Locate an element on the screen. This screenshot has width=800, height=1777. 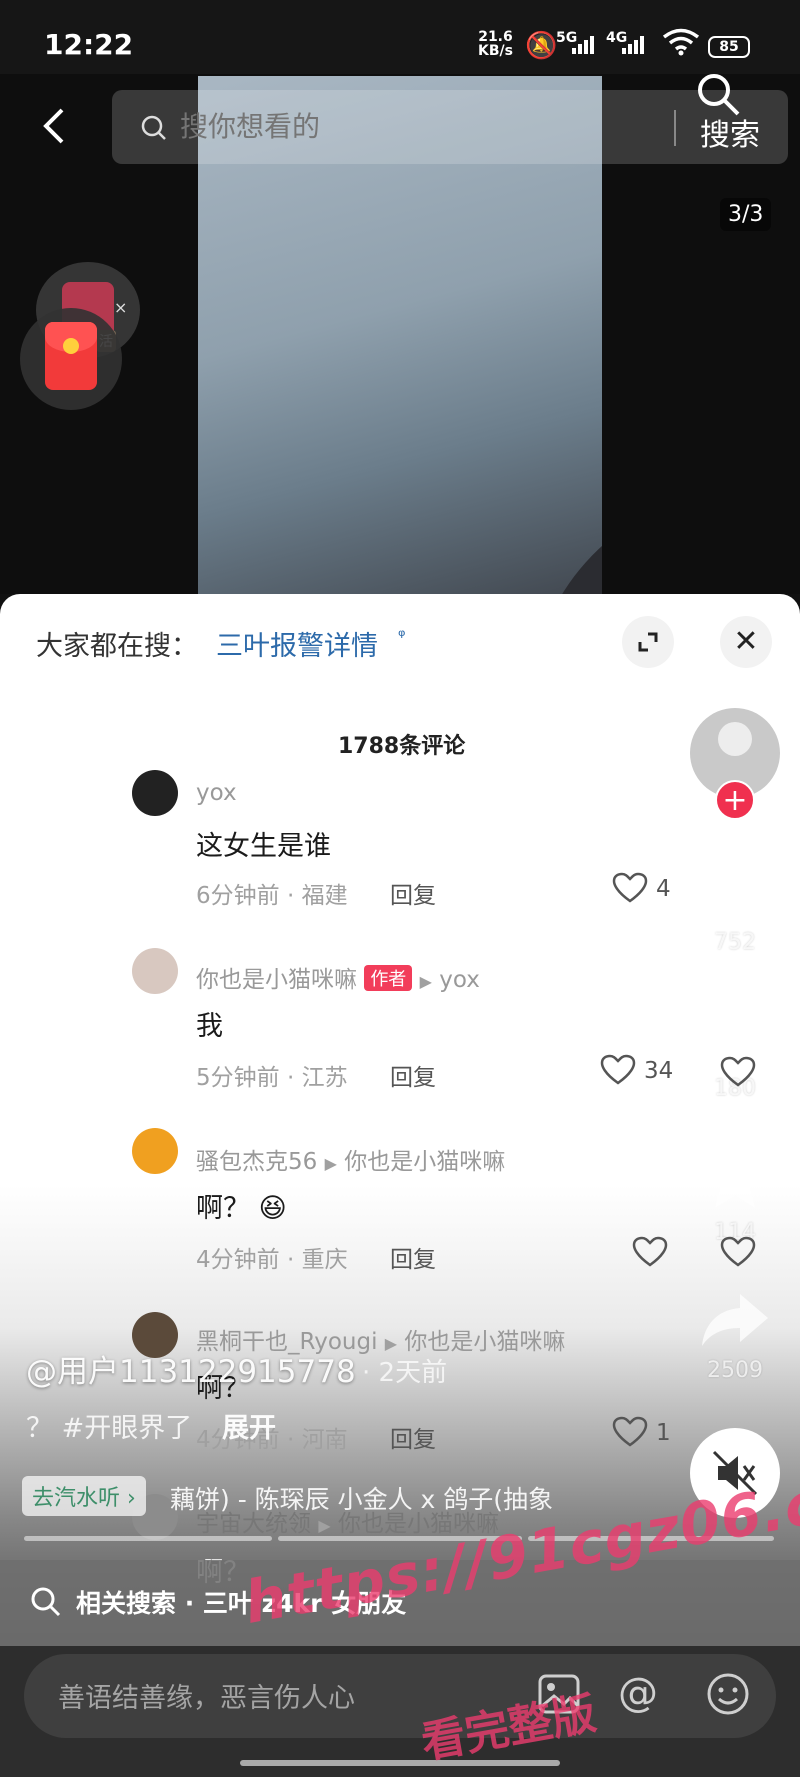
music-app-chip: 去汽水听 › is located at coordinates (84, 1496).